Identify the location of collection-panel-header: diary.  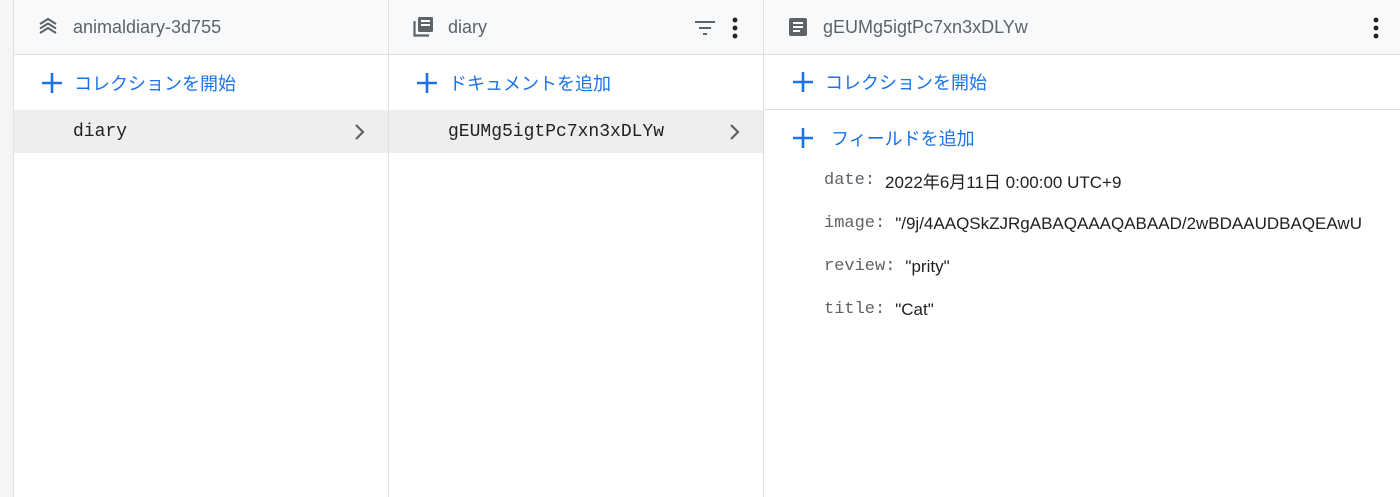
(576, 27).